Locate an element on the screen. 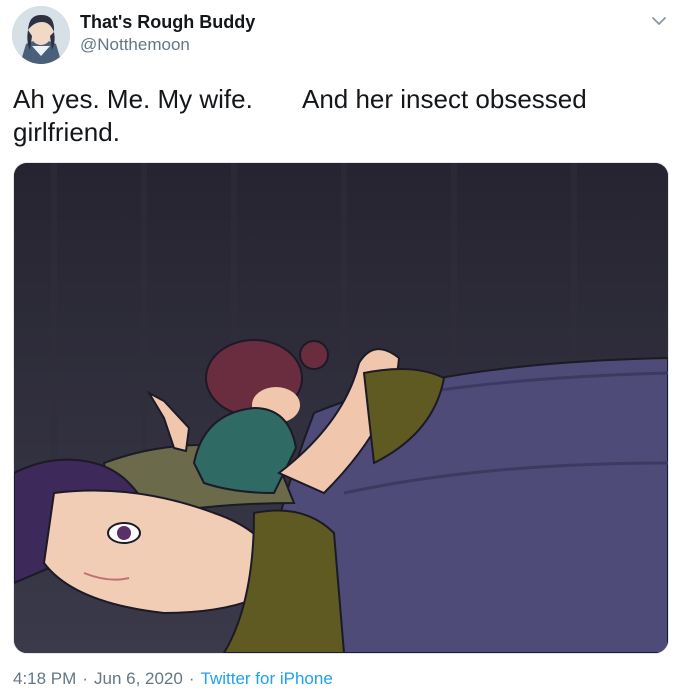 The image size is (680, 700). tweet-meta: 4:18 PM · Jun 6, 2020 · Twitter for iPhone is located at coordinates (173, 679).